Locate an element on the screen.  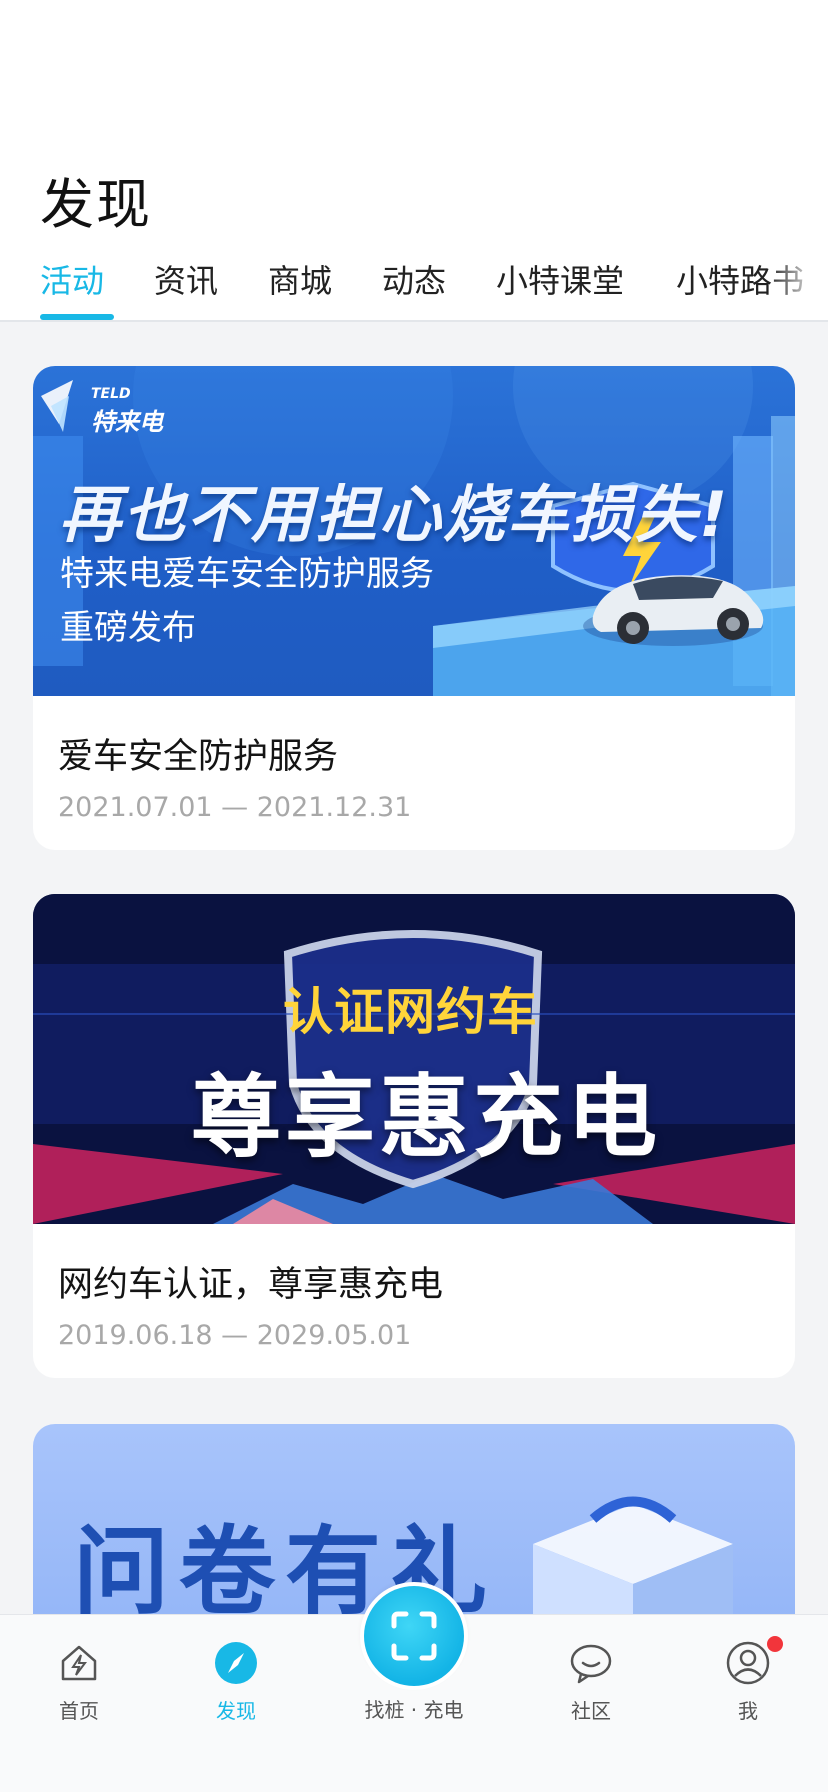
nav-community: 社区 is located at coordinates (591, 1670).